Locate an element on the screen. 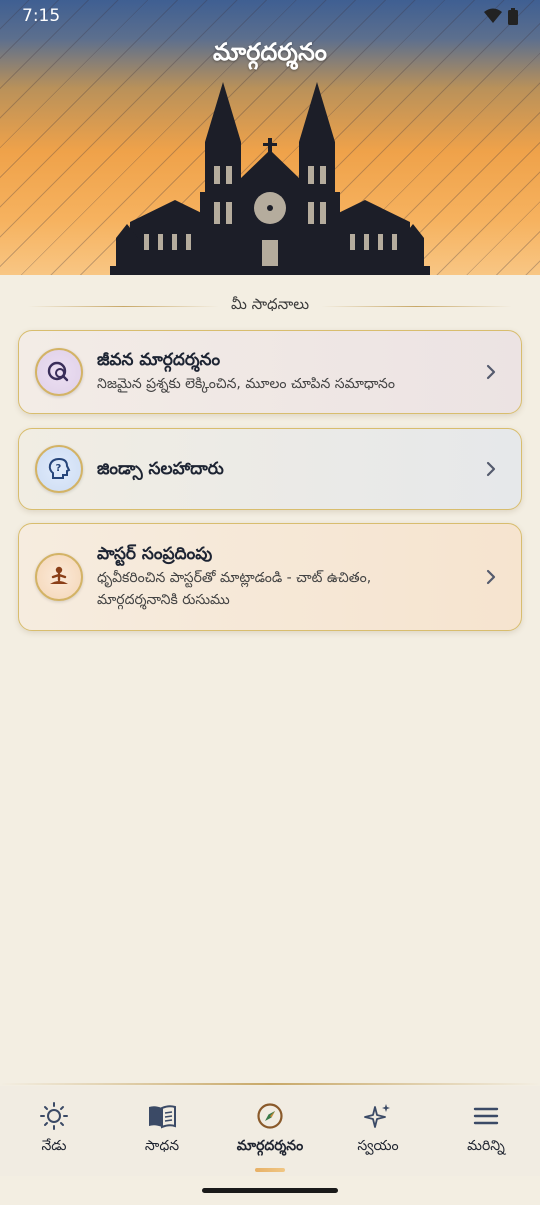 The image size is (540, 1205). menu-icon is located at coordinates (486, 1116).